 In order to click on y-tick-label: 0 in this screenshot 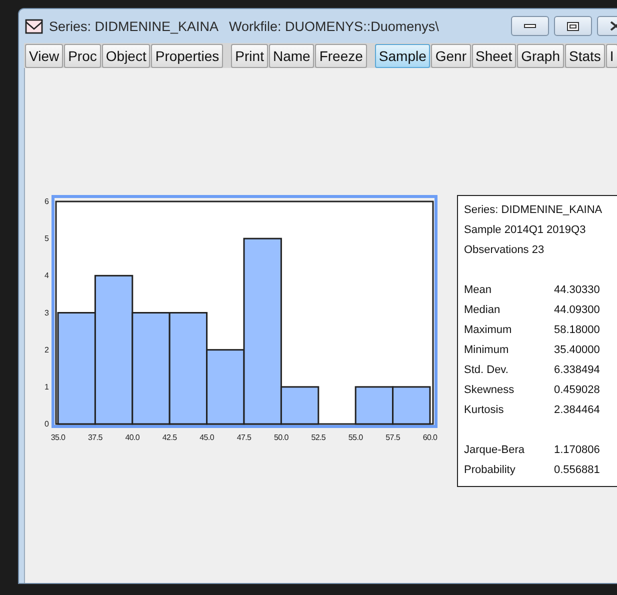, I will do `click(46, 424)`.